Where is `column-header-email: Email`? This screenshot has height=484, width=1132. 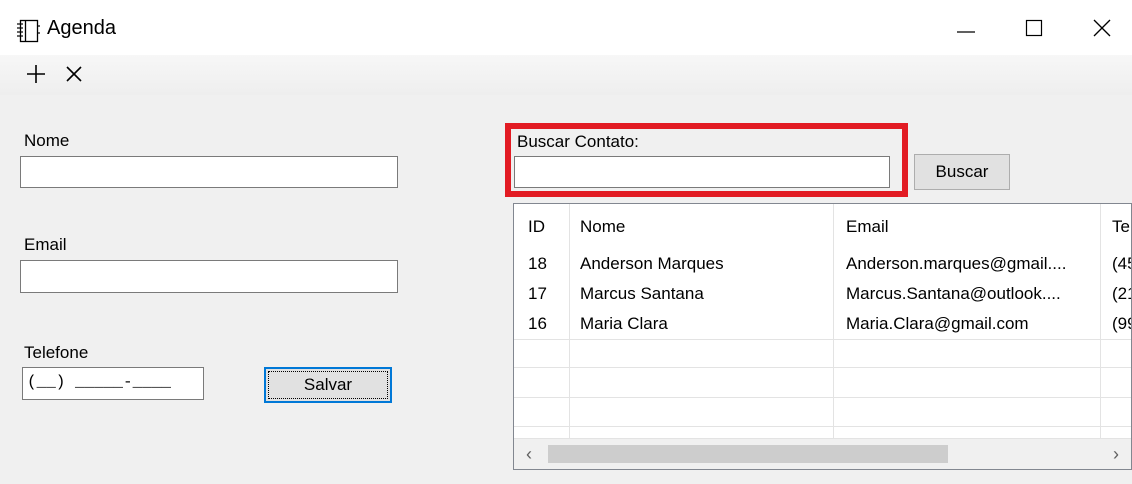
column-header-email: Email is located at coordinates (867, 227).